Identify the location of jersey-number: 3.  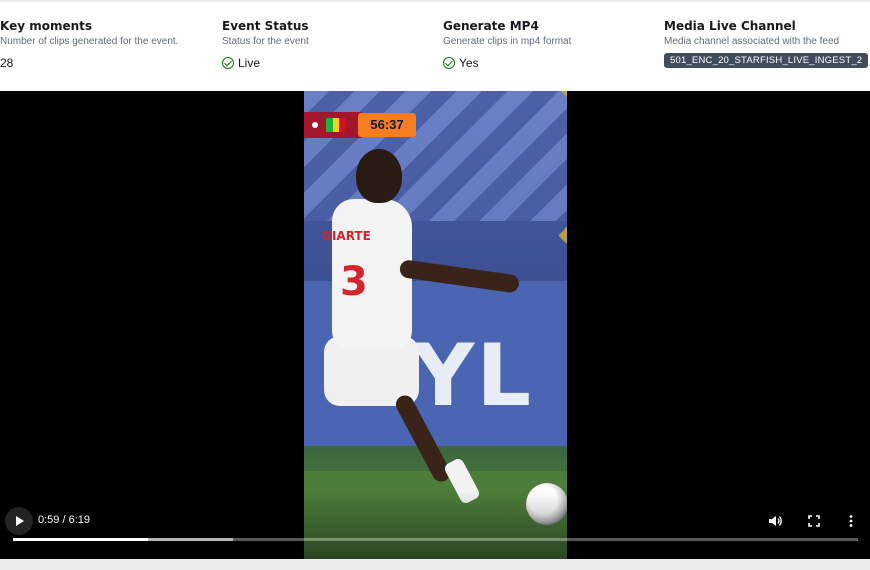
(354, 282).